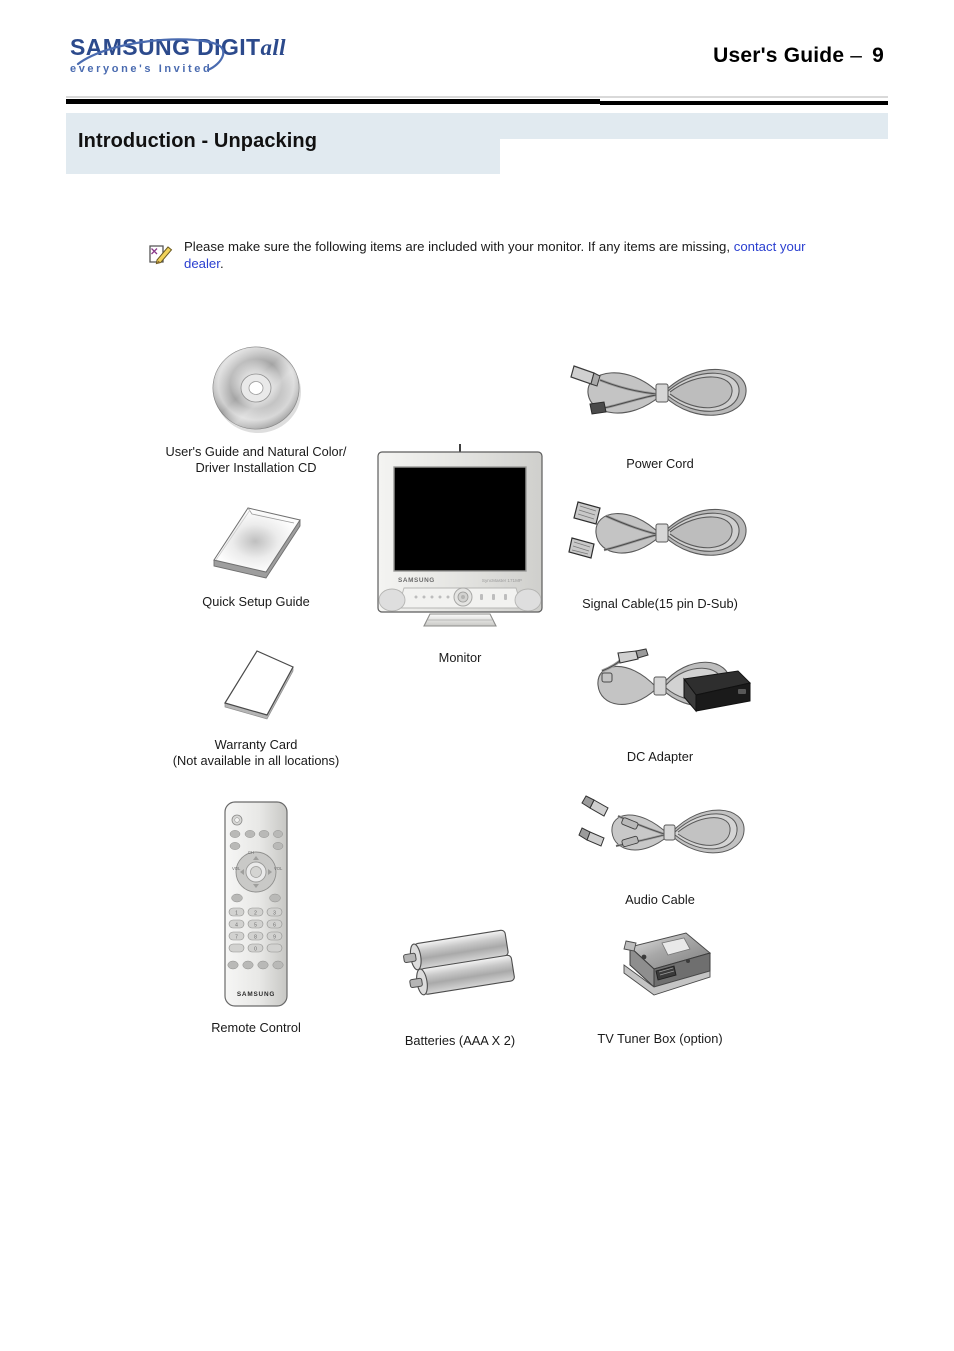 The width and height of the screenshot is (954, 1351). I want to click on svg-text: 0, so click(255, 950).